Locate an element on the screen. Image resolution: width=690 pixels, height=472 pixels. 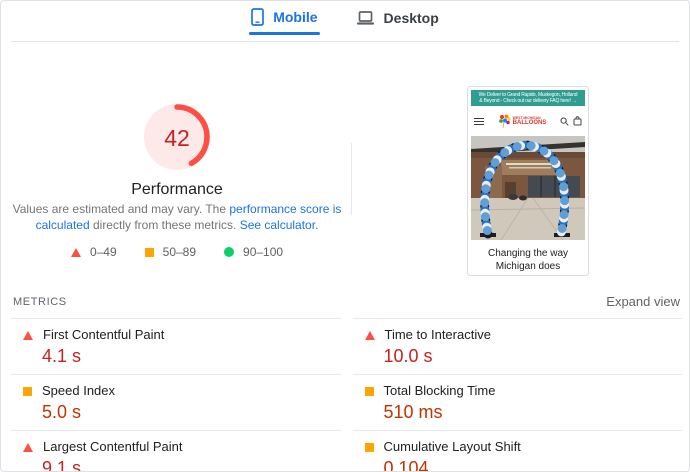
site-header: WEST MICHIGAN BALLOONS is located at coordinates (528, 121).